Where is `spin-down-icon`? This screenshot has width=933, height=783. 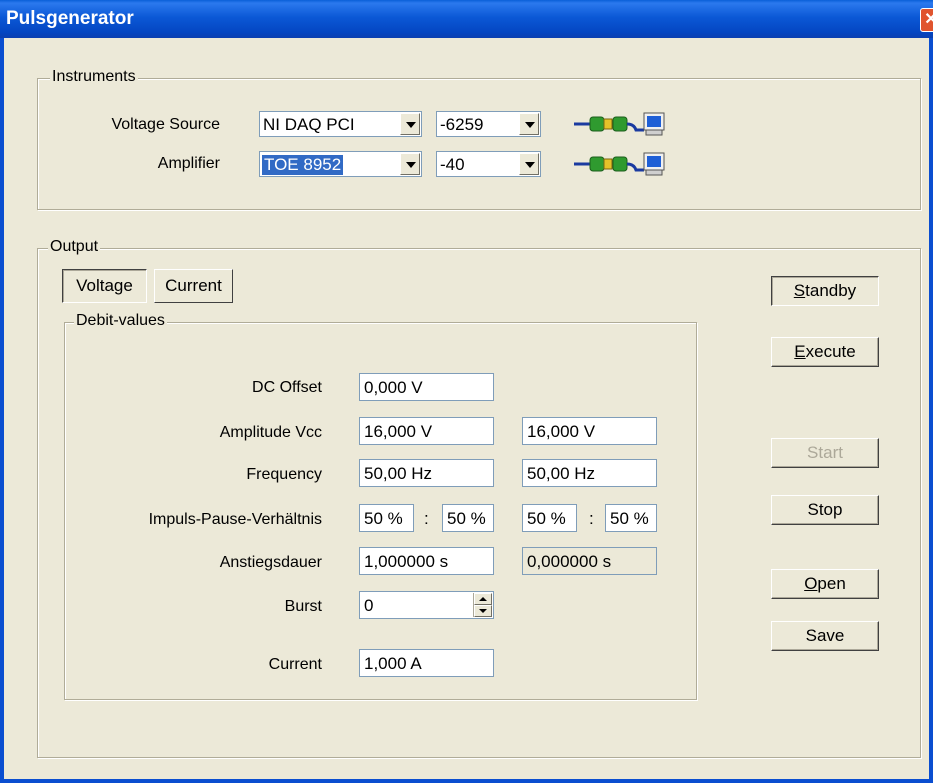
spin-down-icon is located at coordinates (483, 611).